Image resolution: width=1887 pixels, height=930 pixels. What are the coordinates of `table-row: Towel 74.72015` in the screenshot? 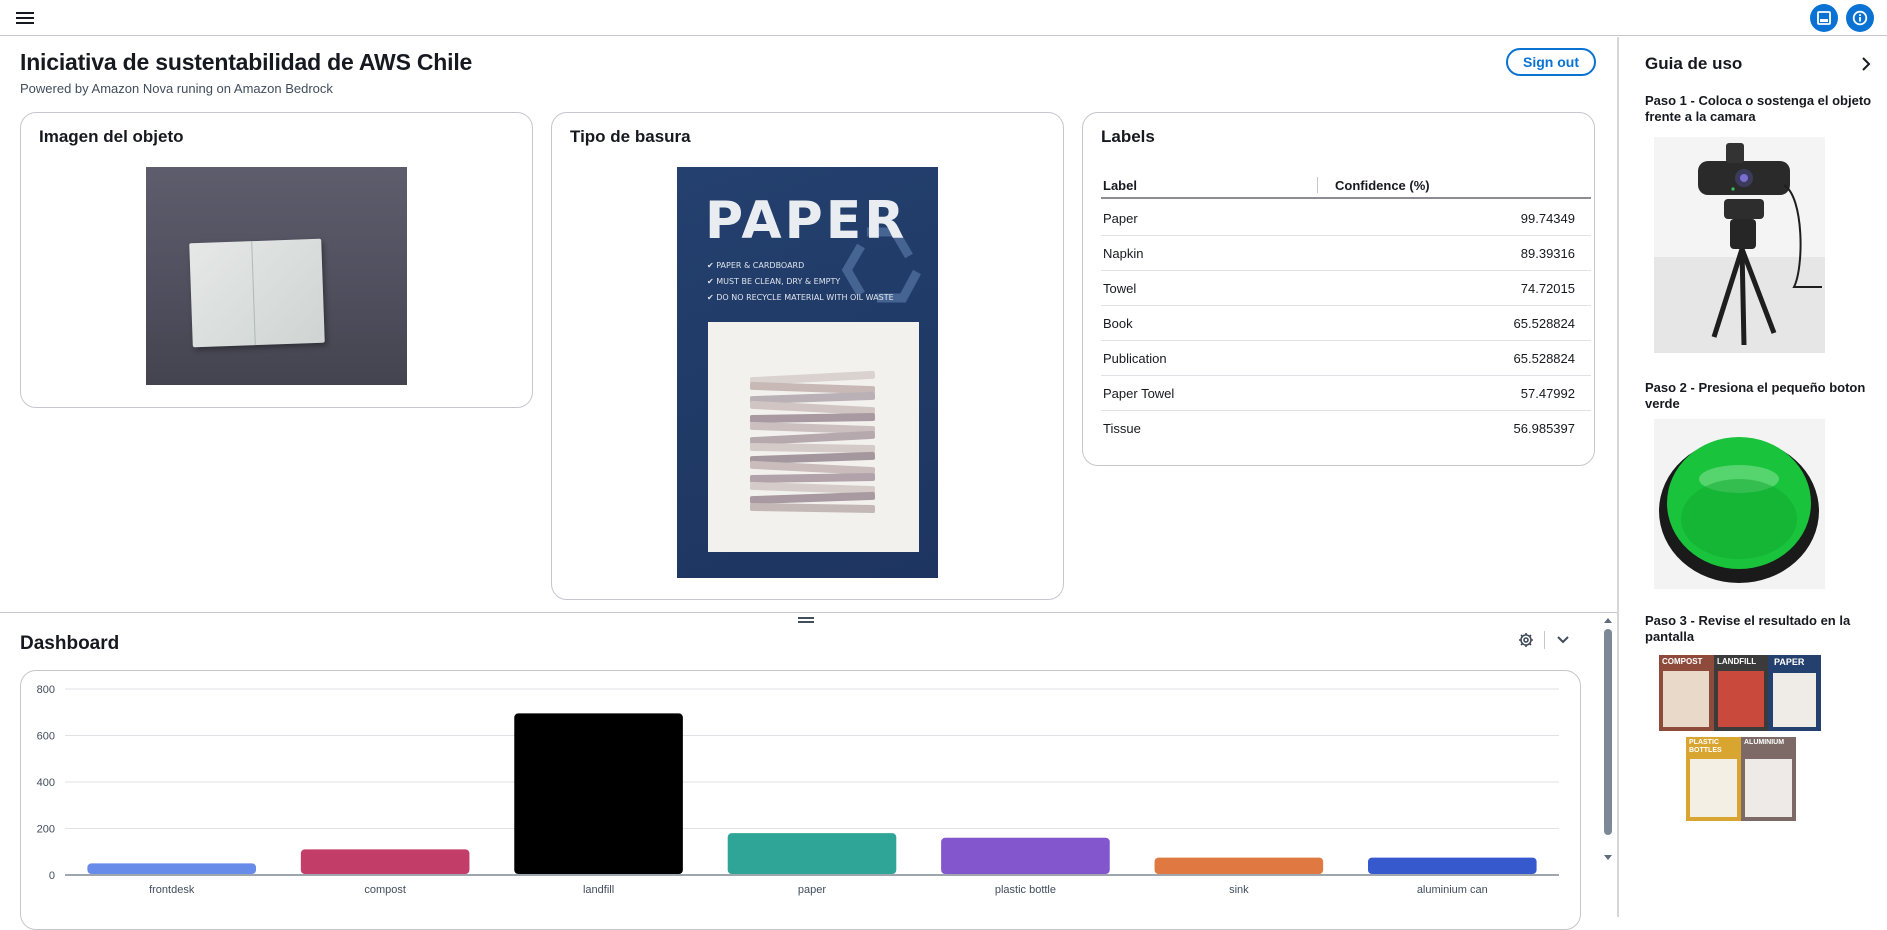 It's located at (1346, 288).